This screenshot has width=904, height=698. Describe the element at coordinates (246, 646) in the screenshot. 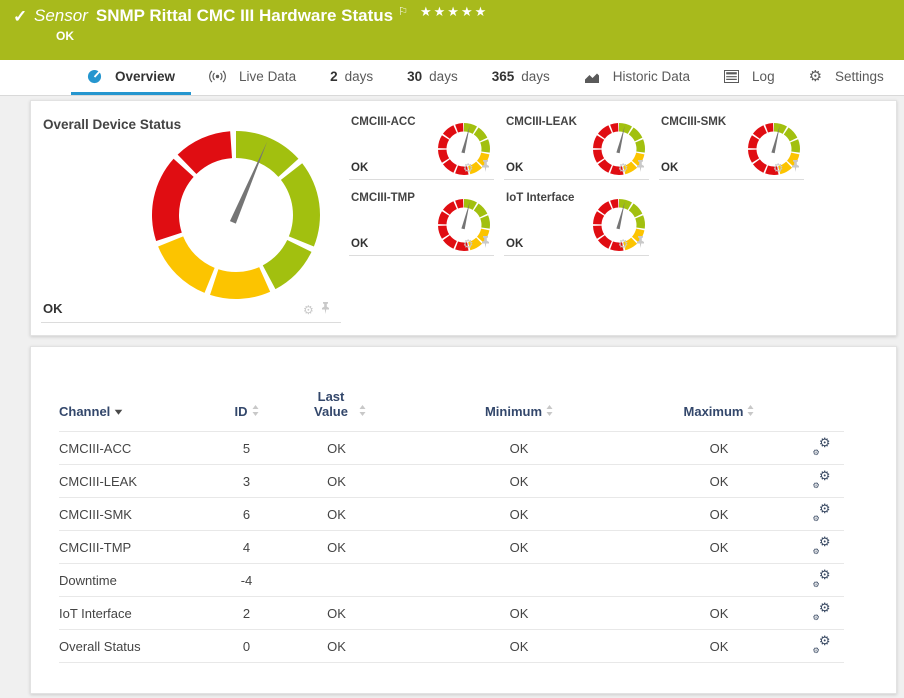

I see `cell-id: 0` at that location.